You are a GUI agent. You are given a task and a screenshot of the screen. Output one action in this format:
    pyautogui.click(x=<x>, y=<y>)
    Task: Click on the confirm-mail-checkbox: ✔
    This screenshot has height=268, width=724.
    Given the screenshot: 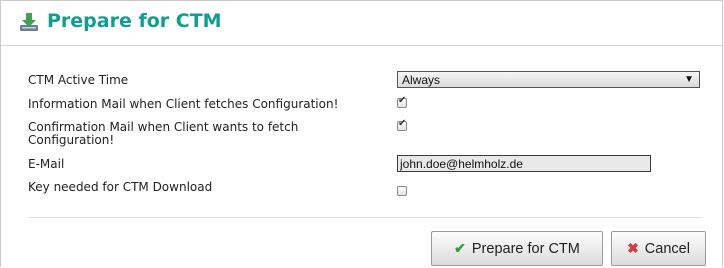 What is the action you would take?
    pyautogui.click(x=402, y=124)
    